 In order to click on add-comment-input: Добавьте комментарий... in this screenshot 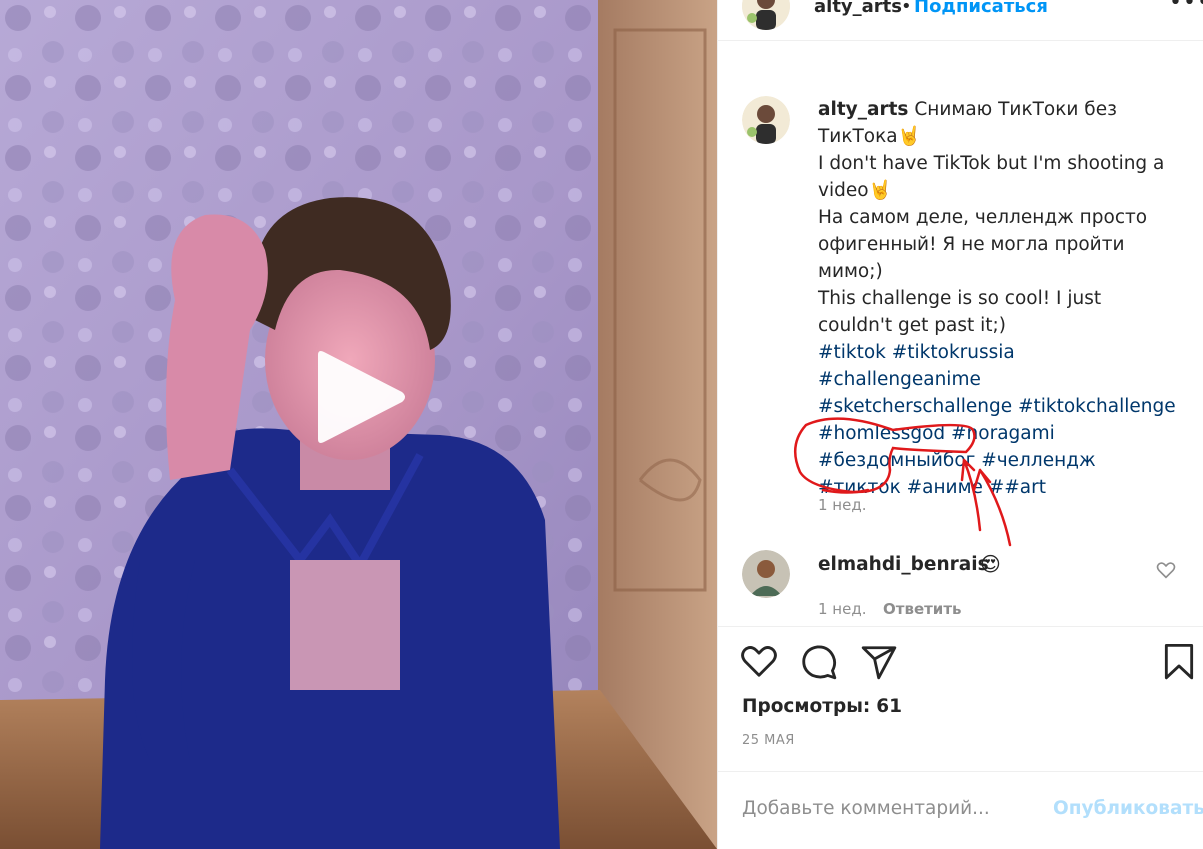, I will do `click(866, 808)`.